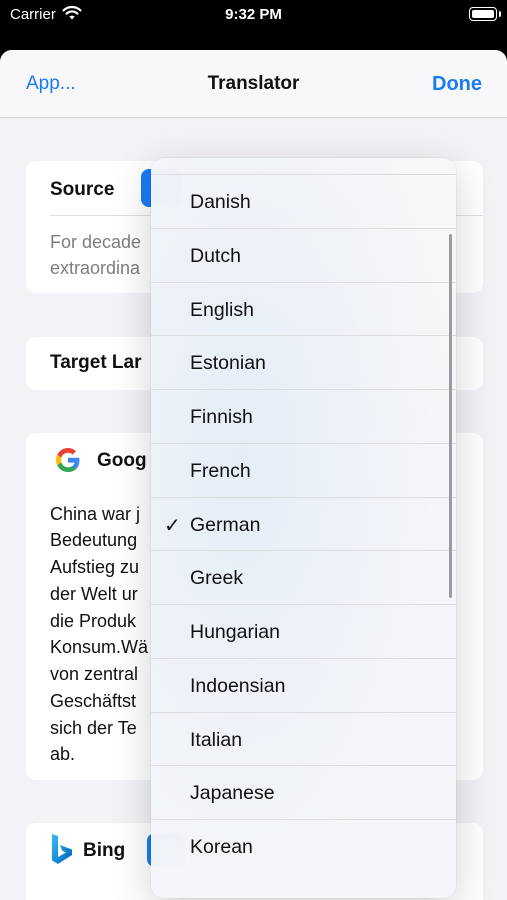  What do you see at coordinates (95, 514) in the screenshot?
I see `translation-line: China war j` at bounding box center [95, 514].